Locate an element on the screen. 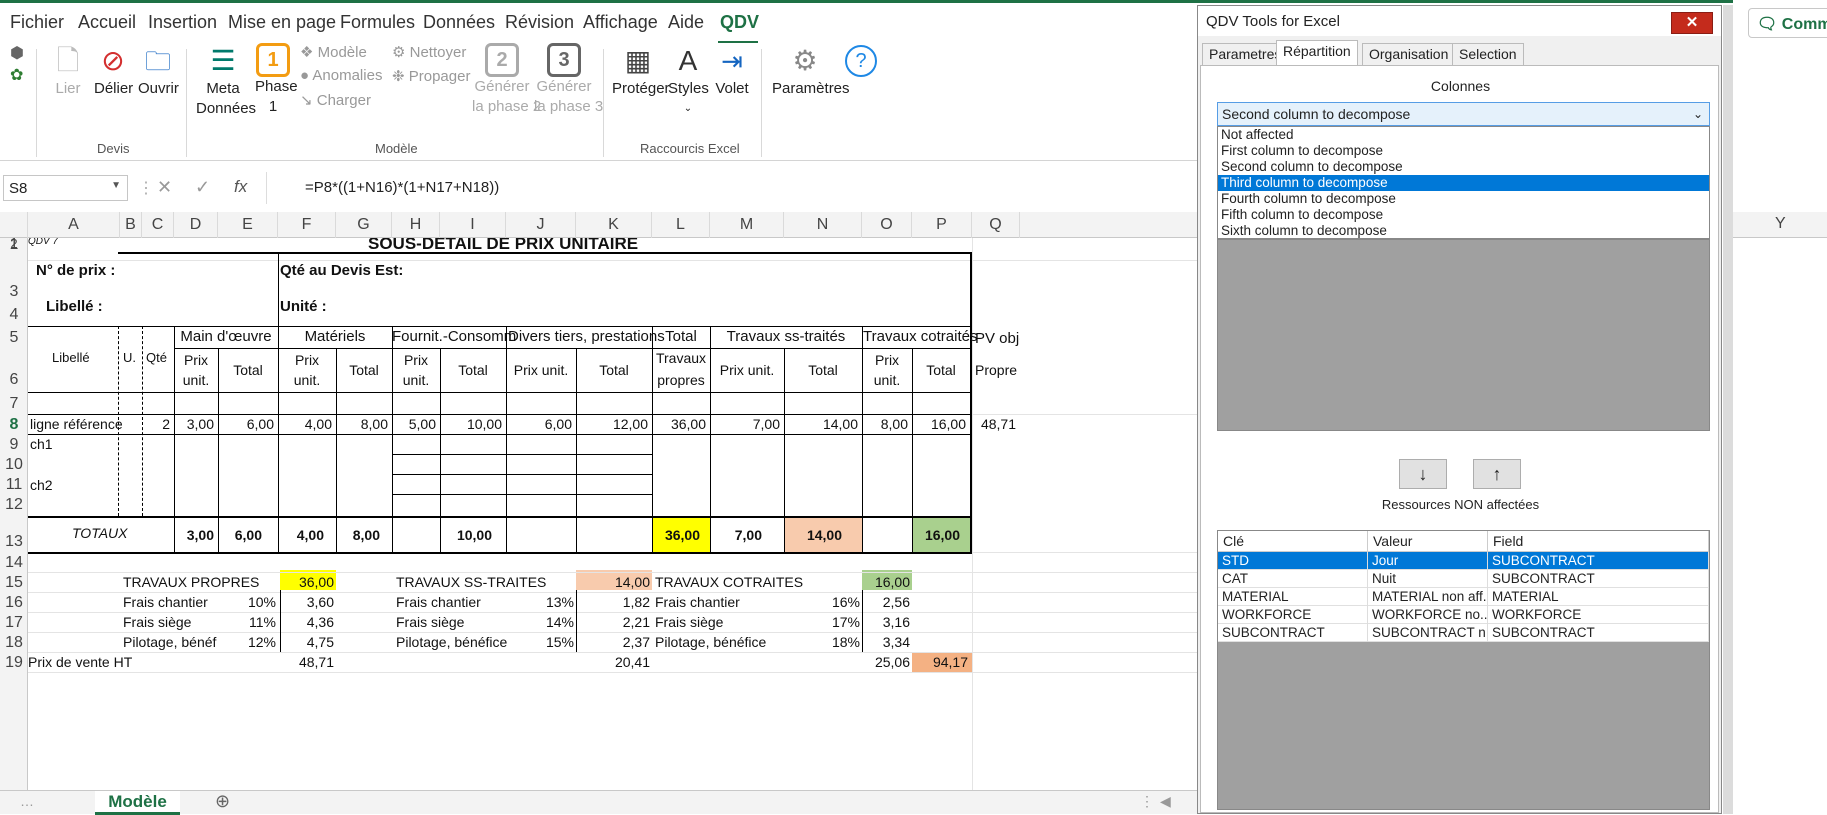 The image size is (1827, 815). meta-donnees-button: ☰ Meta Données is located at coordinates (226, 81).